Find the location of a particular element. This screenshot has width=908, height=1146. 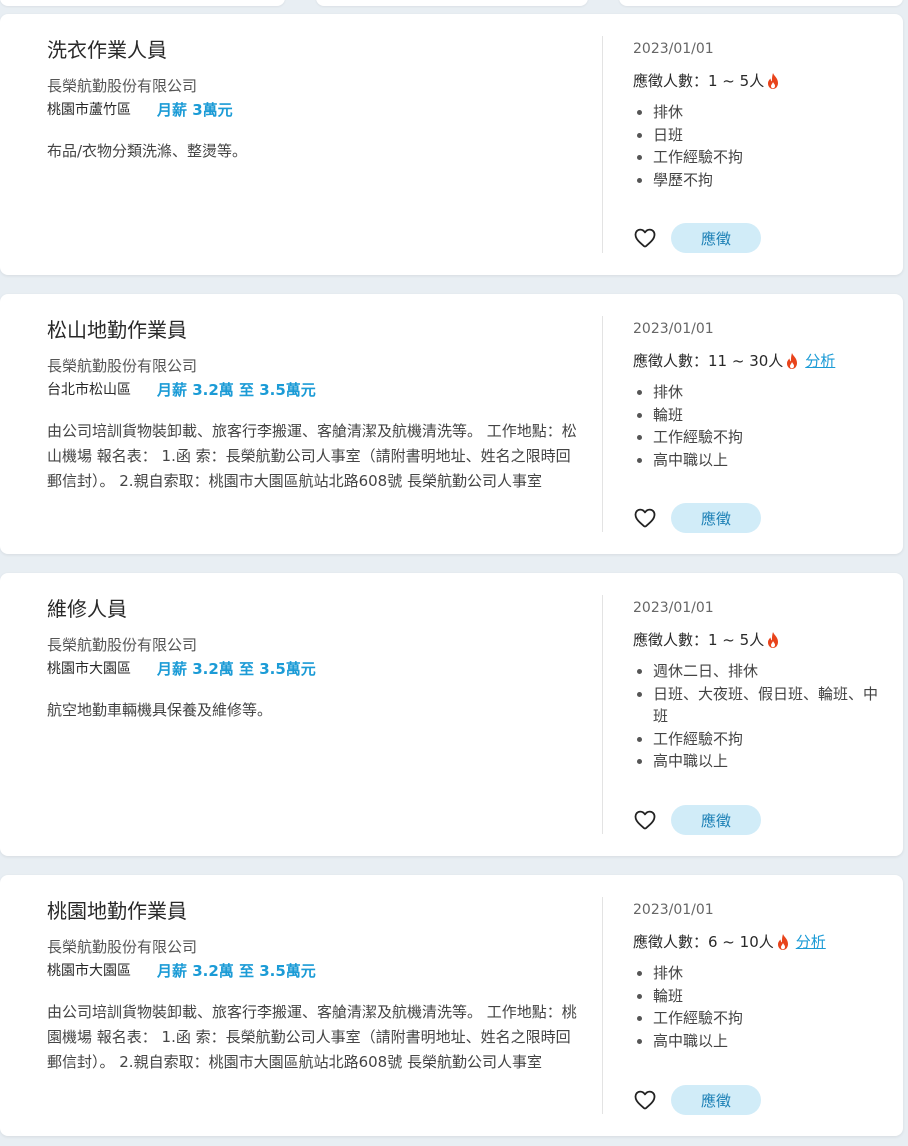

applicant-count: 應徵人數：6 ~ 10人 分析 is located at coordinates (760, 942).